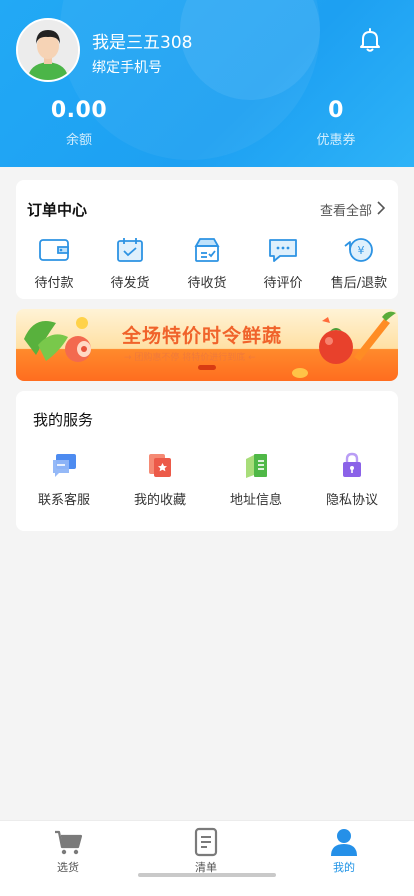 Image resolution: width=414 pixels, height=896 pixels. I want to click on service-address: 地址信息, so click(256, 479).